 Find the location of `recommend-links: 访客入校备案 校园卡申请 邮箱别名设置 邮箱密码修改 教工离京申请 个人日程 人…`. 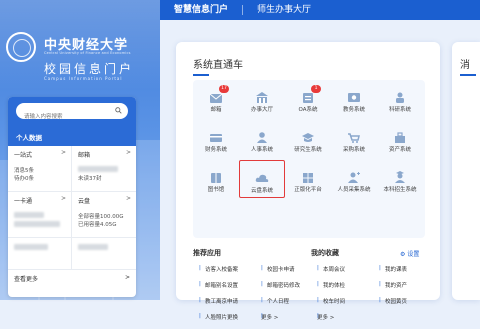

recommend-links: 访客入校备案 校园卡申请 邮箱别名设置 邮箱密码修改 教工离京申请 个人日程 人… is located at coordinates (261, 297).